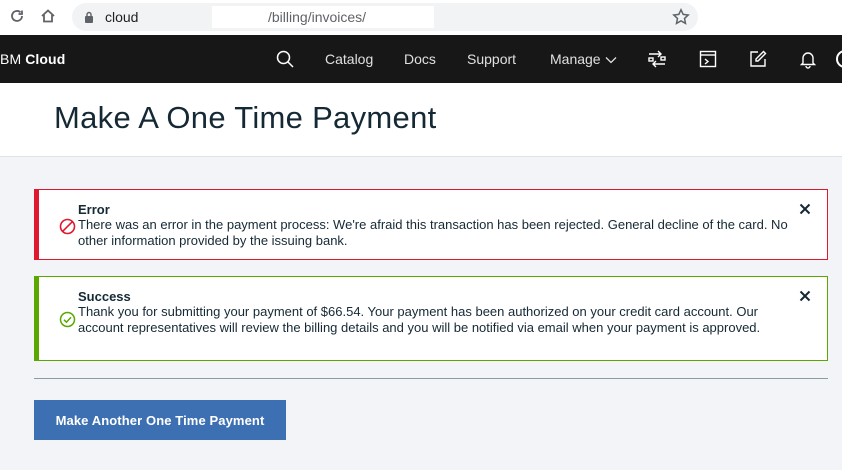 This screenshot has width=842, height=470. What do you see at coordinates (94, 209) in the screenshot?
I see `error-title: Error` at bounding box center [94, 209].